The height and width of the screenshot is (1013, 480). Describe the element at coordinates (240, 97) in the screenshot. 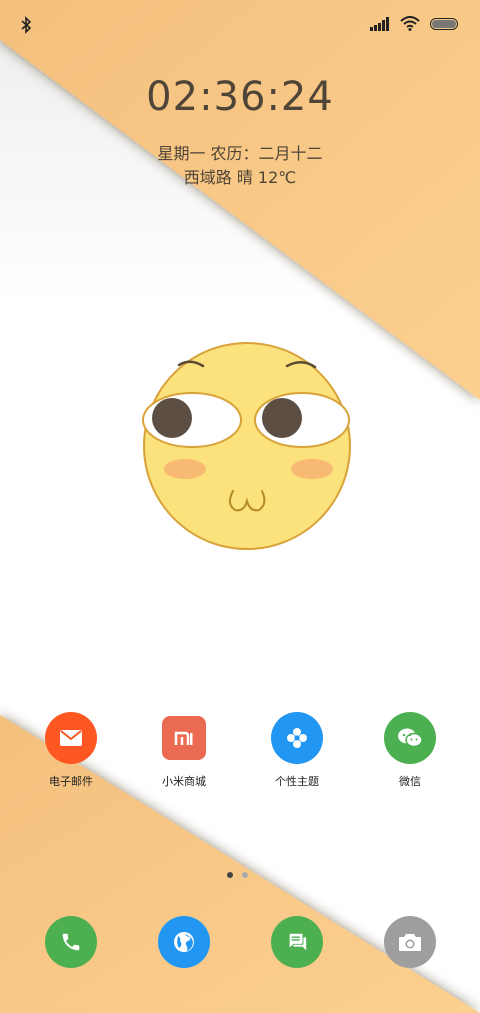

I see `lockscreen-clock: 02:36:24` at that location.